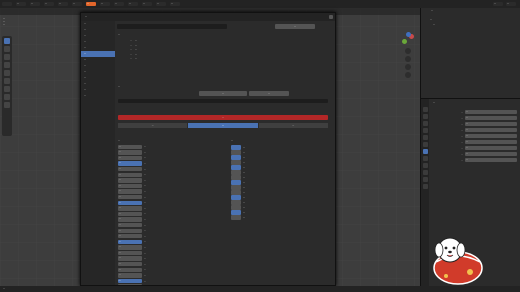 The width and height of the screenshot is (520, 292). Describe the element at coordinates (425, 179) in the screenshot. I see `data-icon` at that location.